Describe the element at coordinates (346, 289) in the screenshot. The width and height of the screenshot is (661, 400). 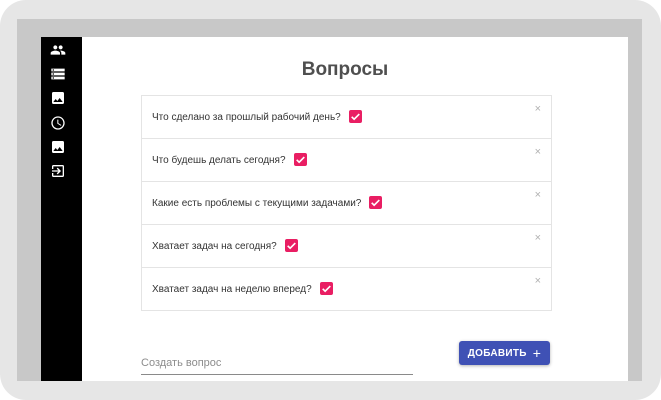
I see `question-row: Хватает задач на неделю вперед? ×` at that location.